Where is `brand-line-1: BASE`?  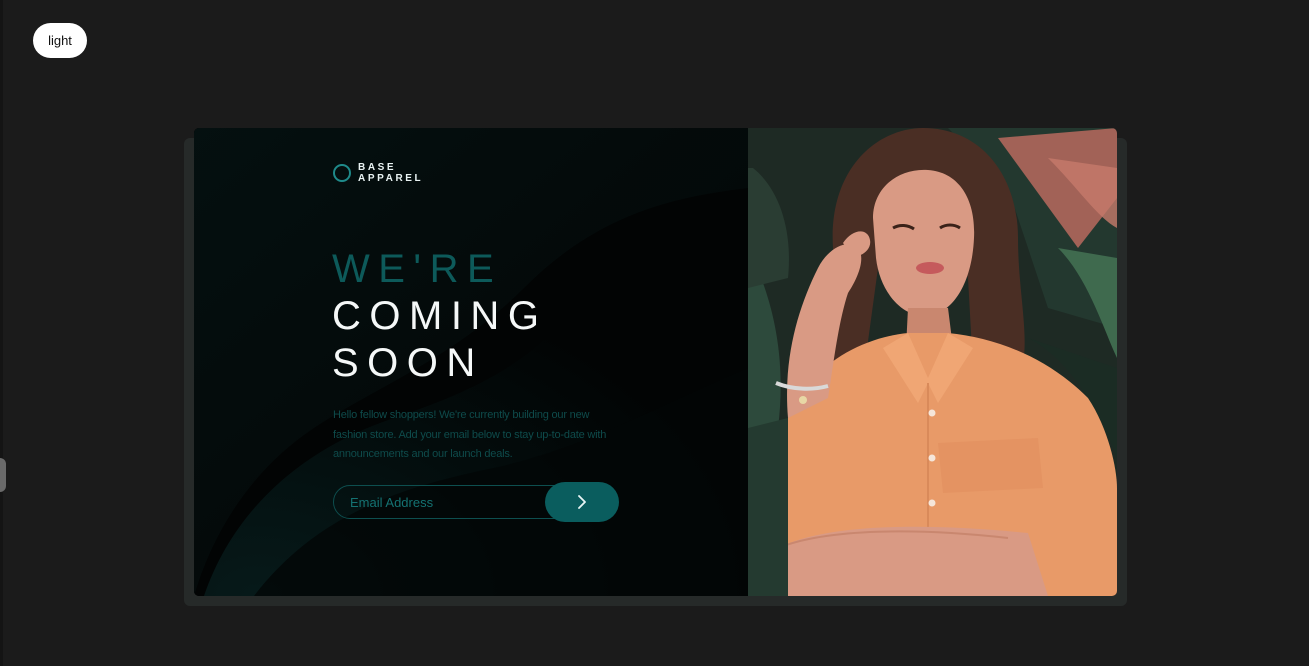
brand-line-1: BASE is located at coordinates (377, 167).